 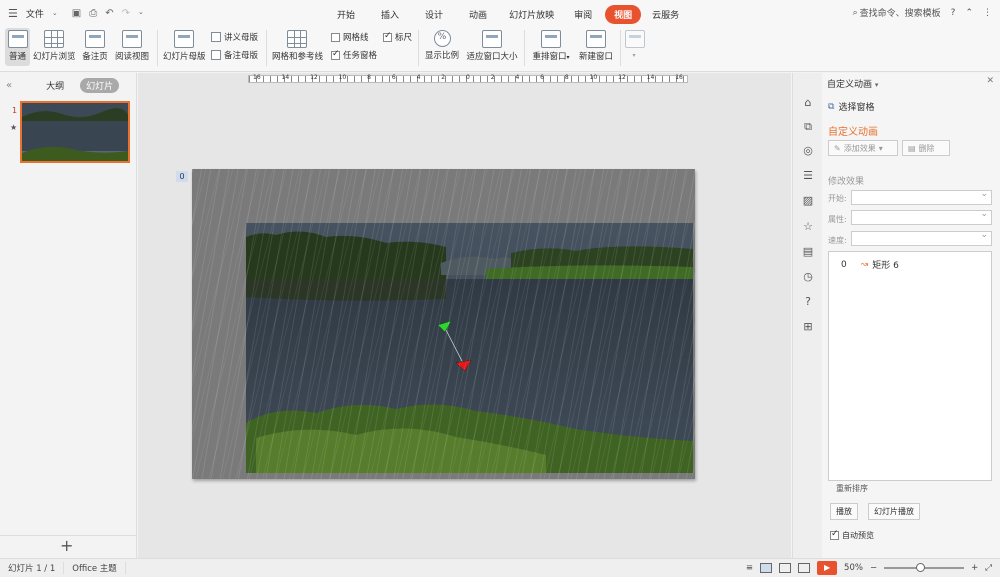 What do you see at coordinates (55, 13) in the screenshot?
I see `chevron-down-icon: ⌄` at bounding box center [55, 13].